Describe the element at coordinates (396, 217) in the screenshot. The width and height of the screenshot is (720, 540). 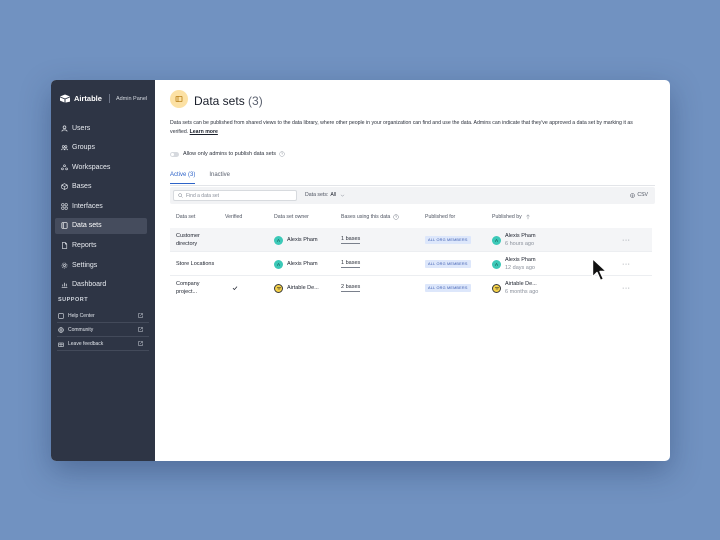
I see `info-icon` at that location.